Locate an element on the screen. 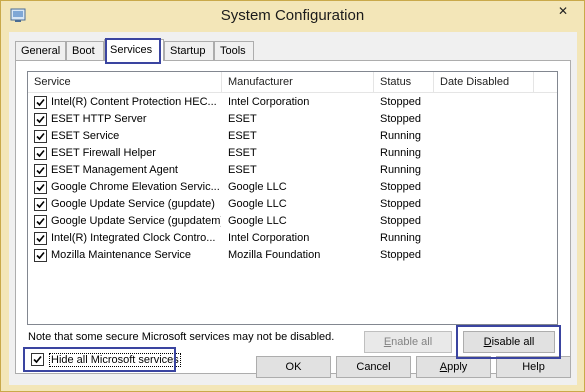  hide-microsoft-services-checkbox is located at coordinates (37, 359).